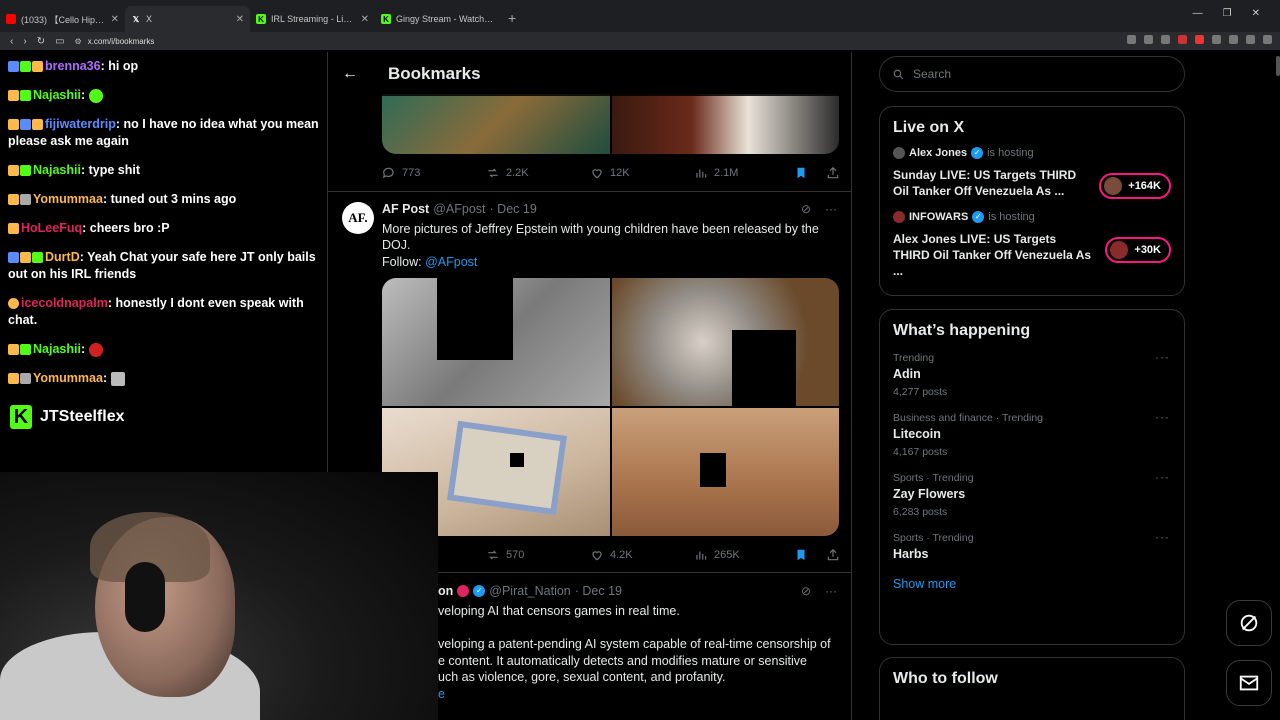  I want to click on author-handle: @AFpost, so click(459, 209).